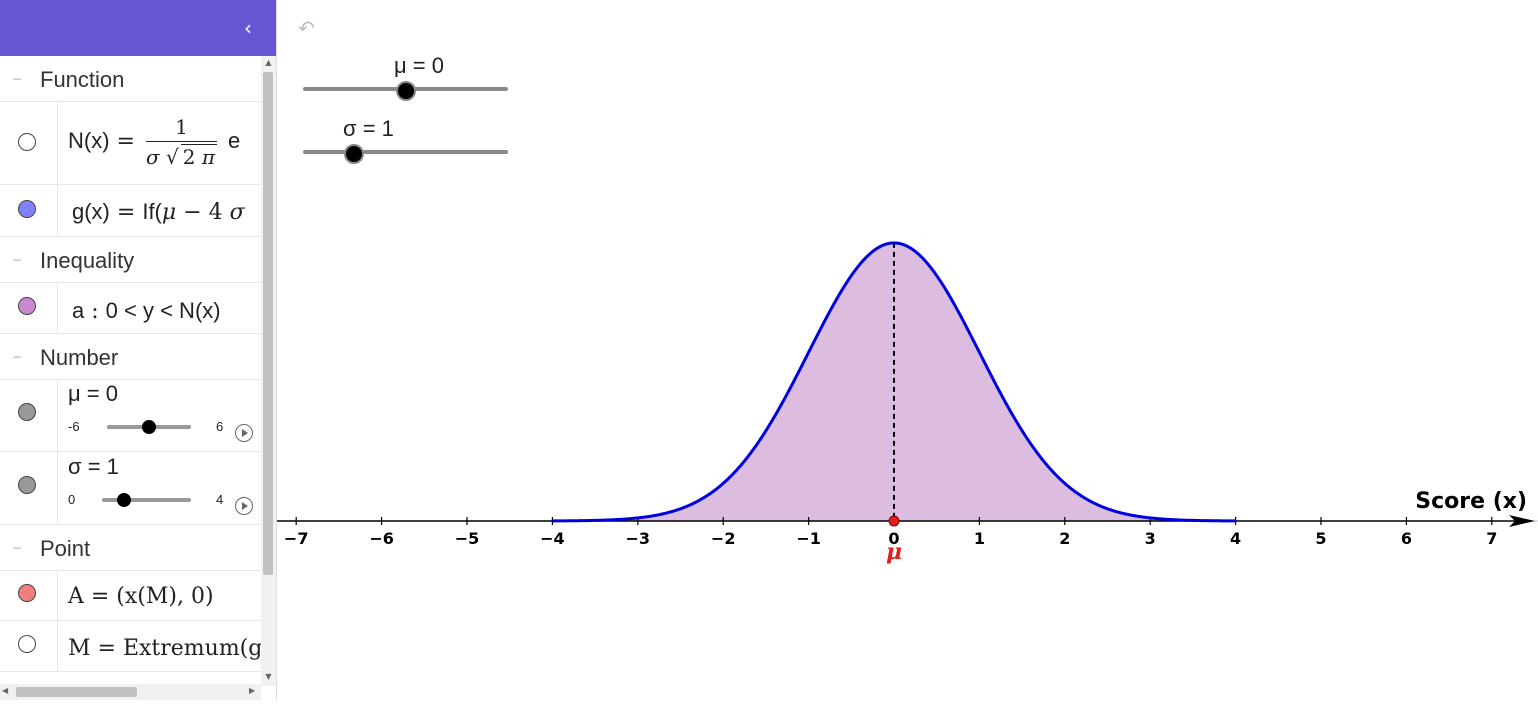 This screenshot has width=1538, height=704. I want to click on expression-a: a : 0 < y < N(x), so click(146, 311).